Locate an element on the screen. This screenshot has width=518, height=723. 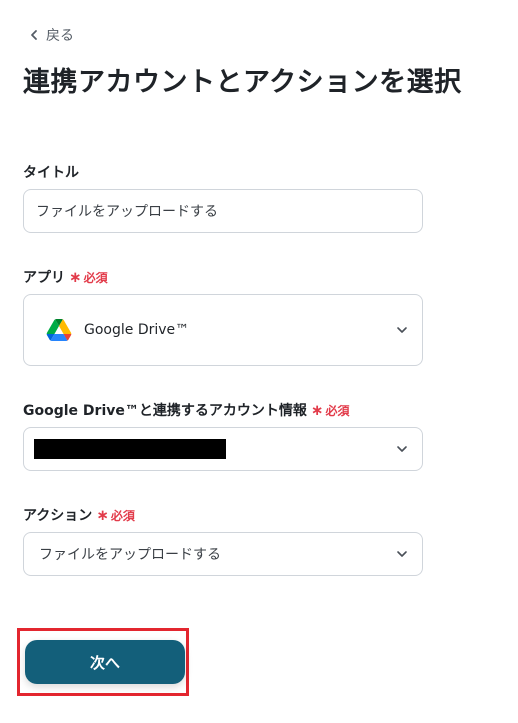
redacted-account-value is located at coordinates (130, 449).